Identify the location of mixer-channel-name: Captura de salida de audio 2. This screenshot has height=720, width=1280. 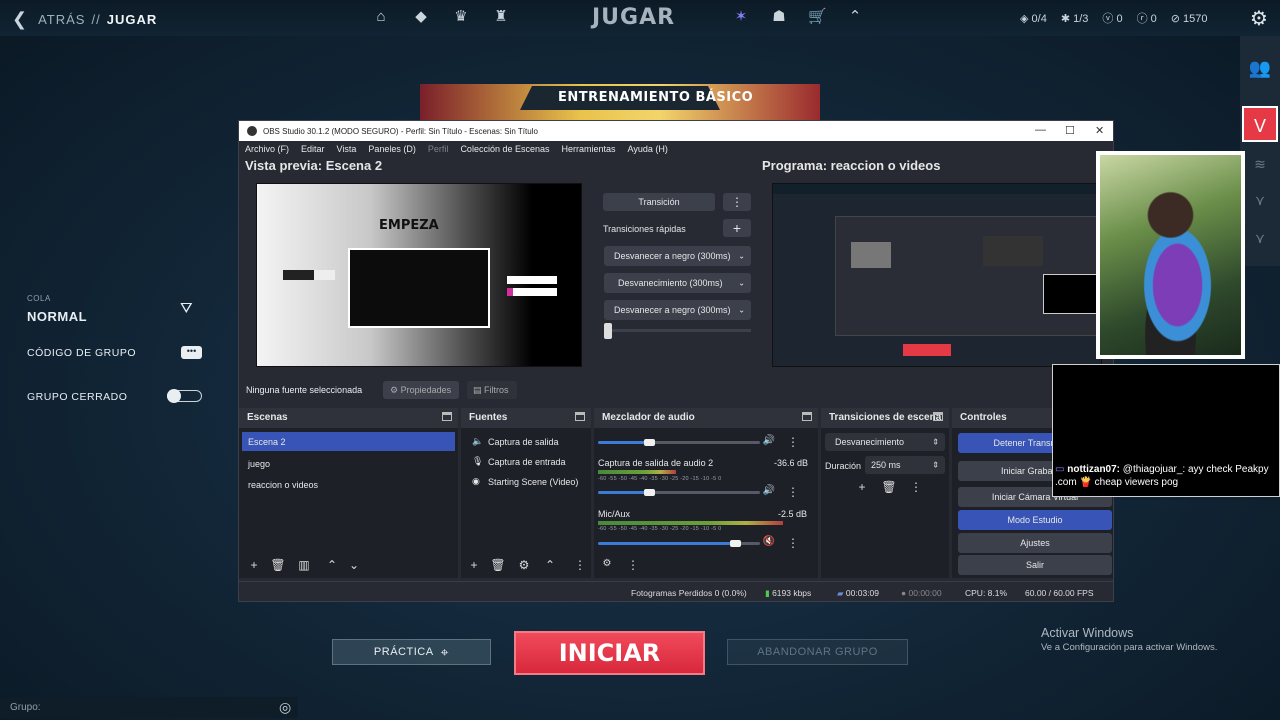
(656, 463).